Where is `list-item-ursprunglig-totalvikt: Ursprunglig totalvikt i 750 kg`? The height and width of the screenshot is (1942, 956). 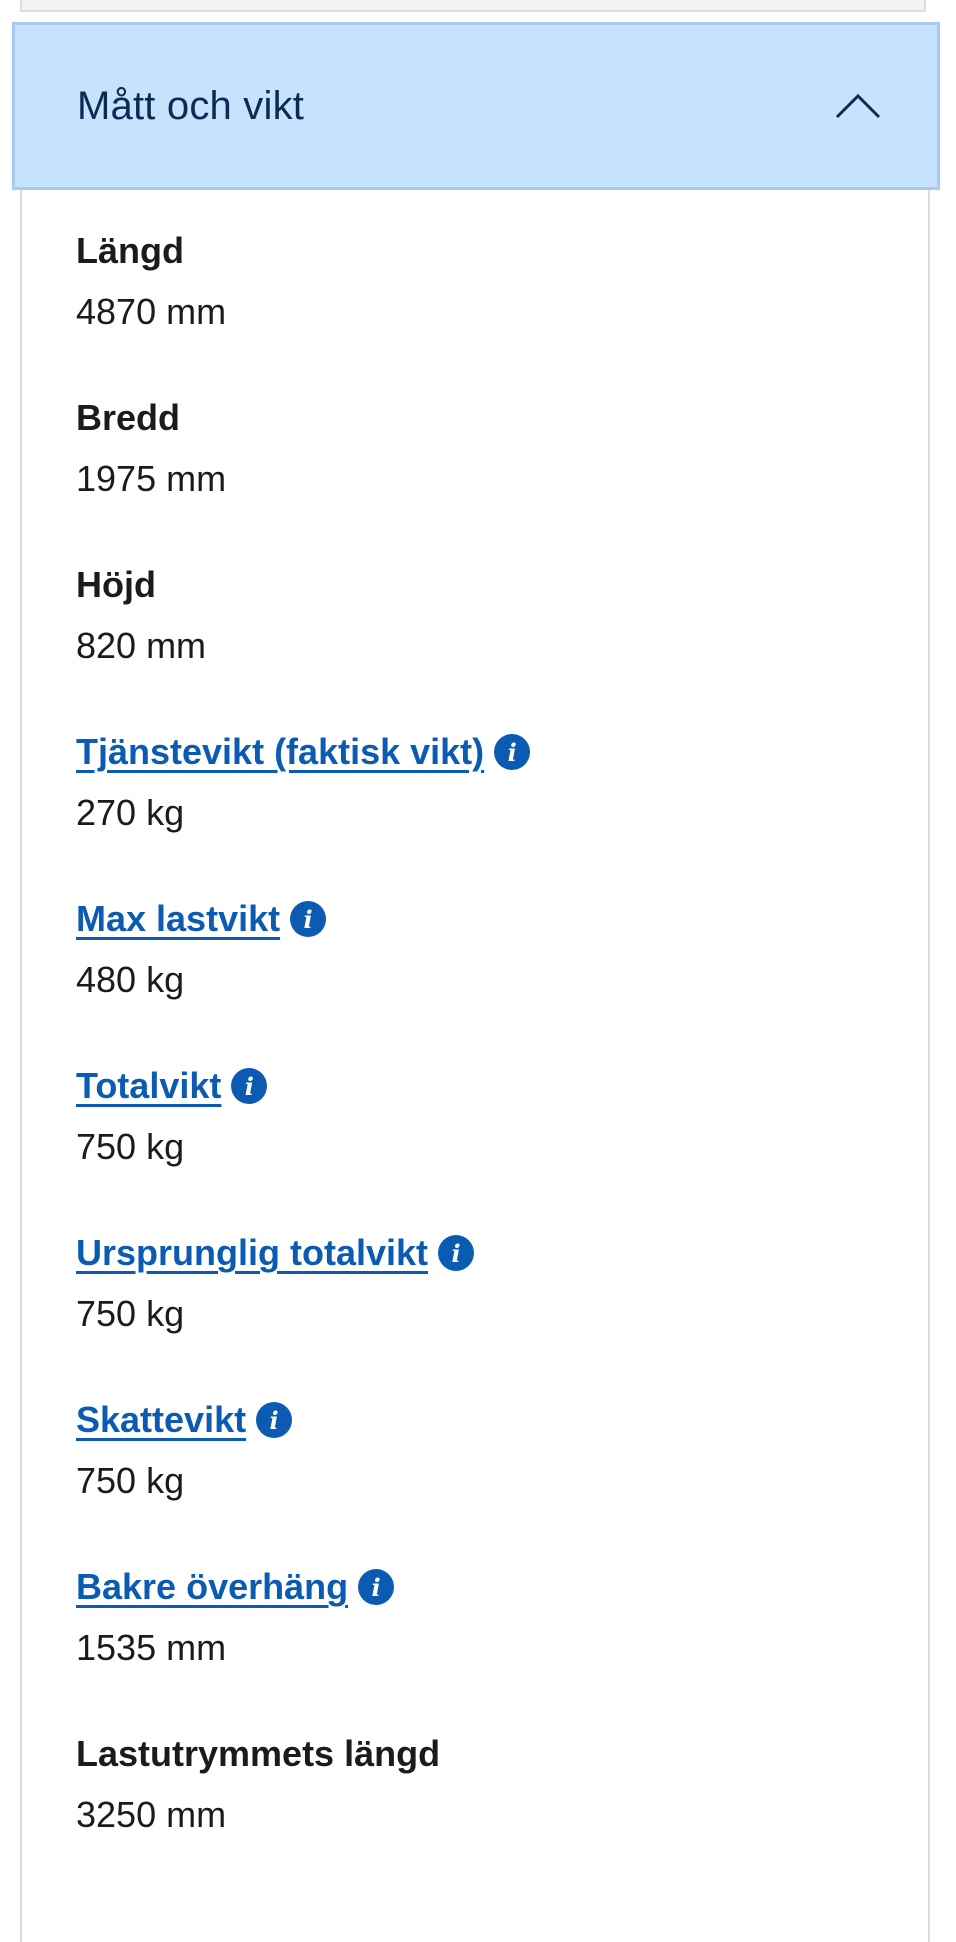 list-item-ursprunglig-totalvikt: Ursprunglig totalvikt i 750 kg is located at coordinates (486, 1310).